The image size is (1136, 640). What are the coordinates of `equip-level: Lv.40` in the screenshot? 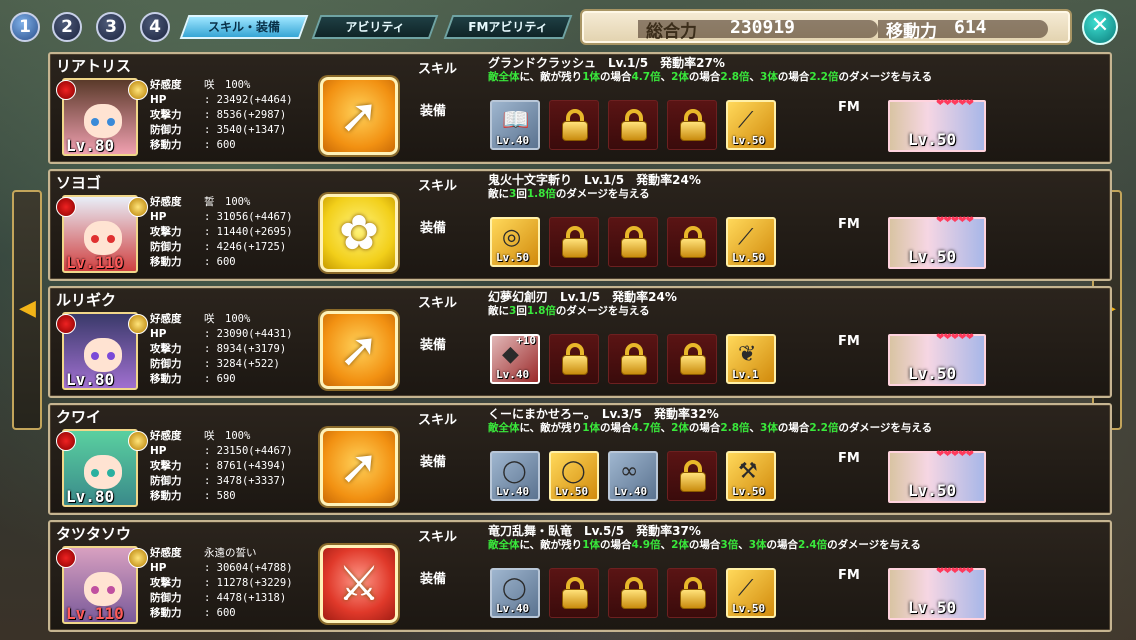 It's located at (513, 491).